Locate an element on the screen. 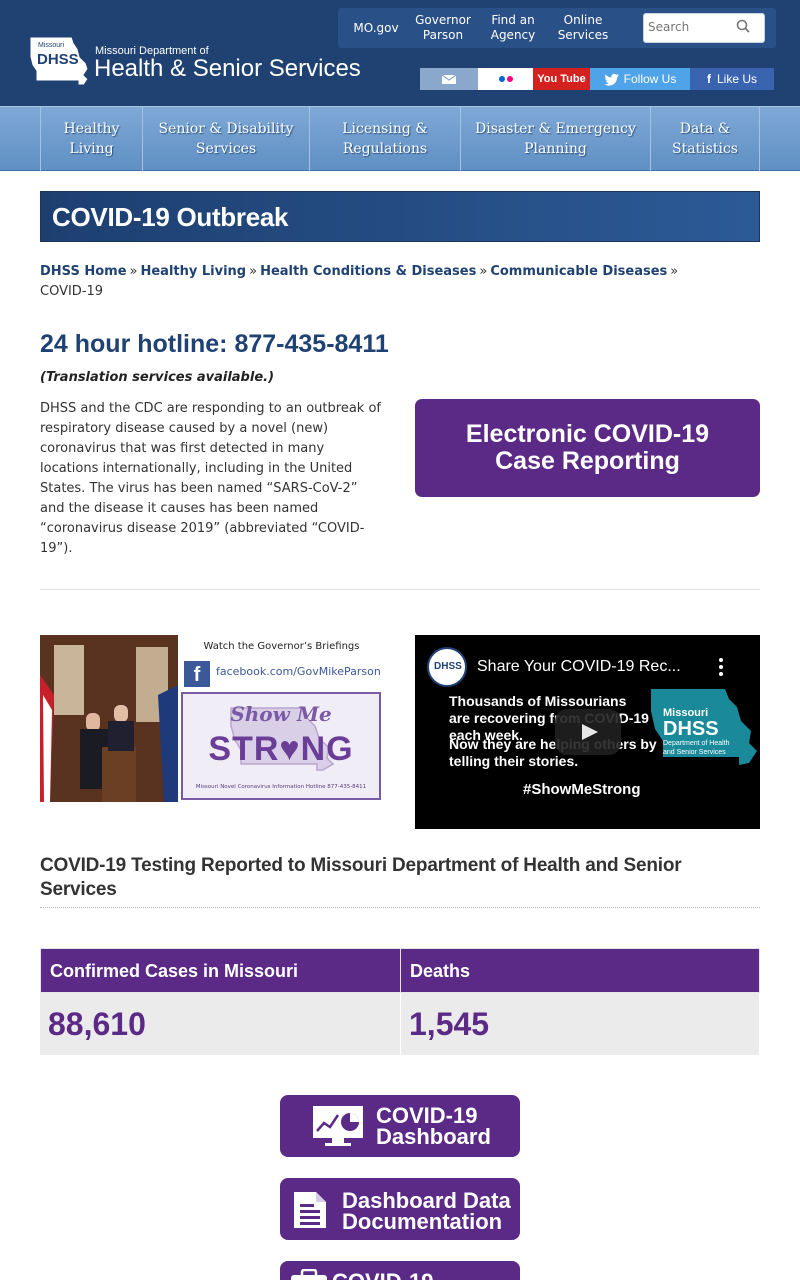  governor-facebook-line: f facebook.com/GovMikeParson is located at coordinates (282, 673).